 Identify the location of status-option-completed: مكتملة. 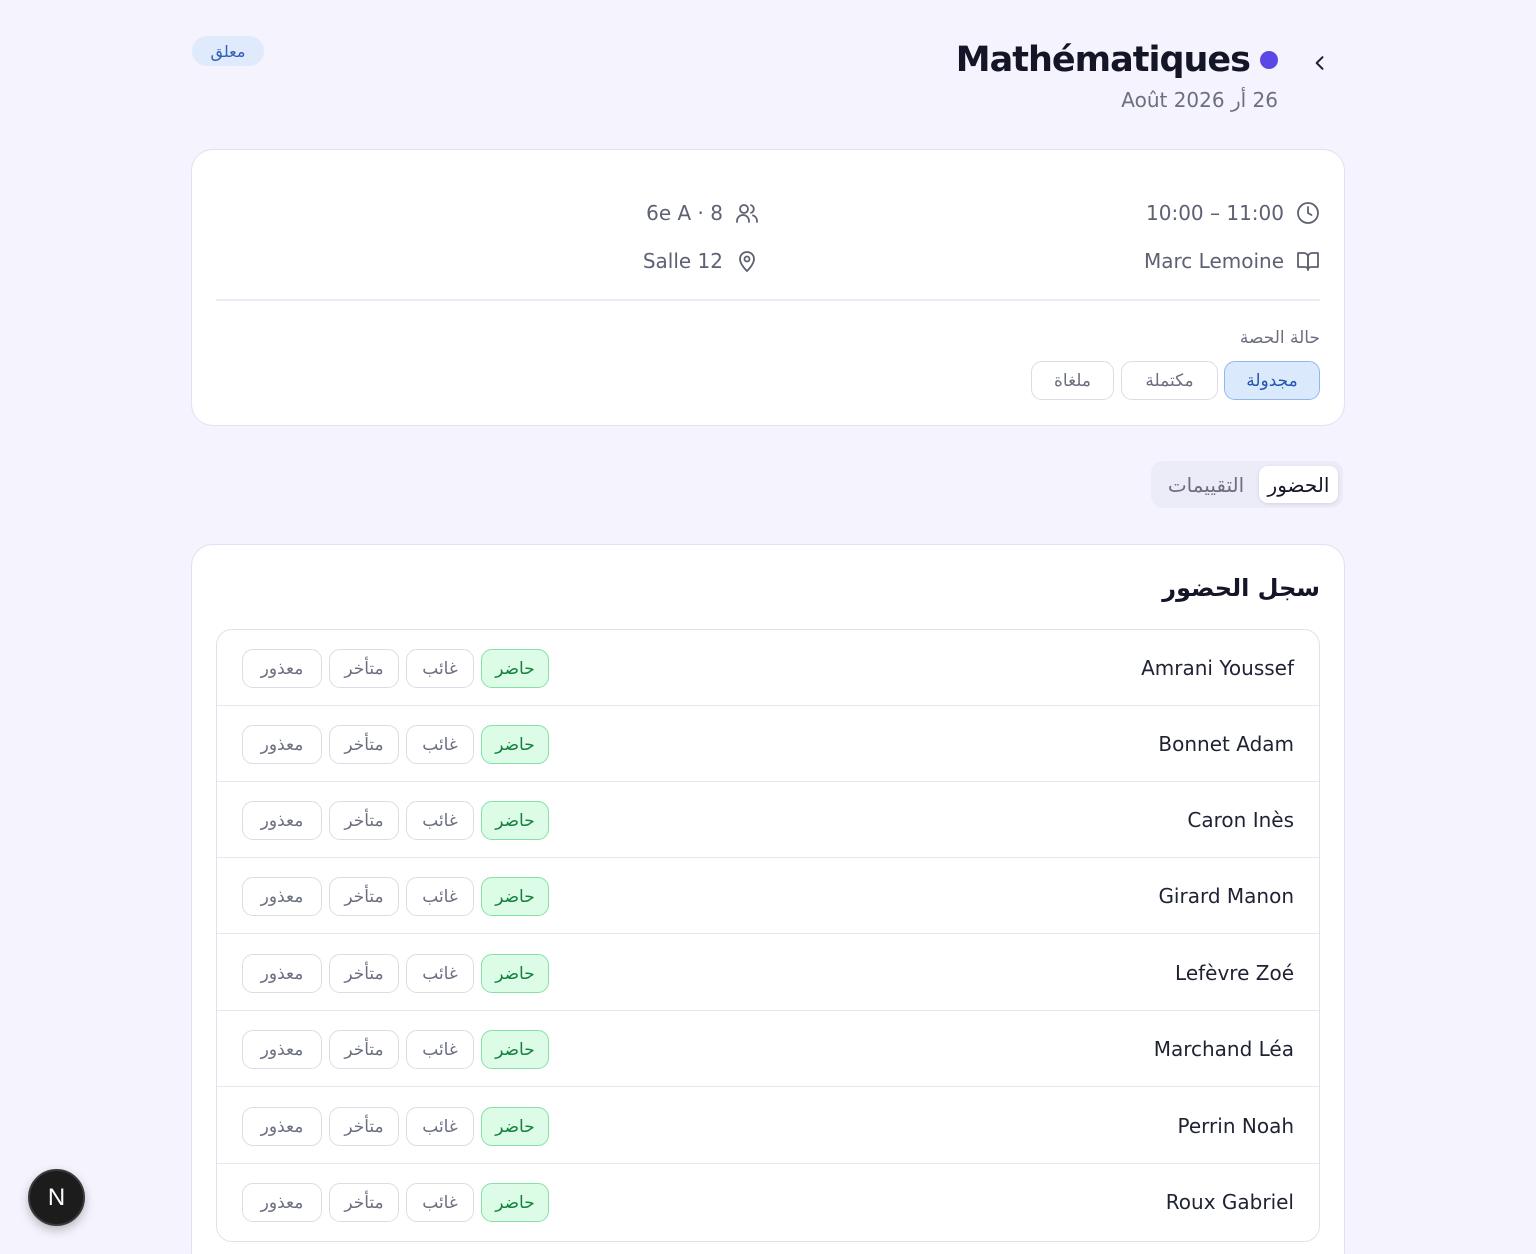
(1169, 380).